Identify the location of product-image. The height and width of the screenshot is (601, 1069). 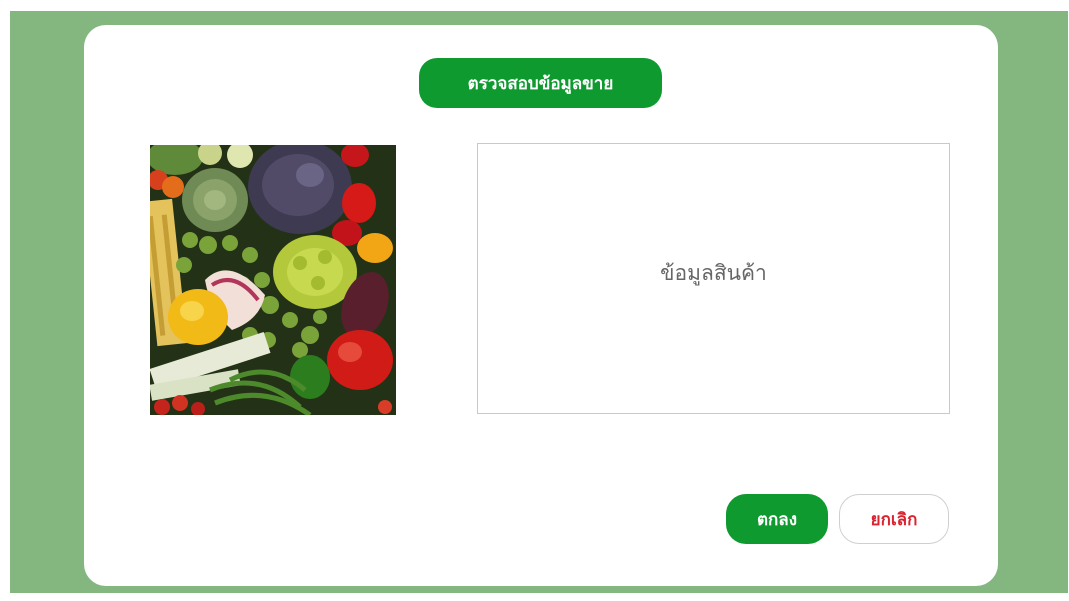
(273, 280).